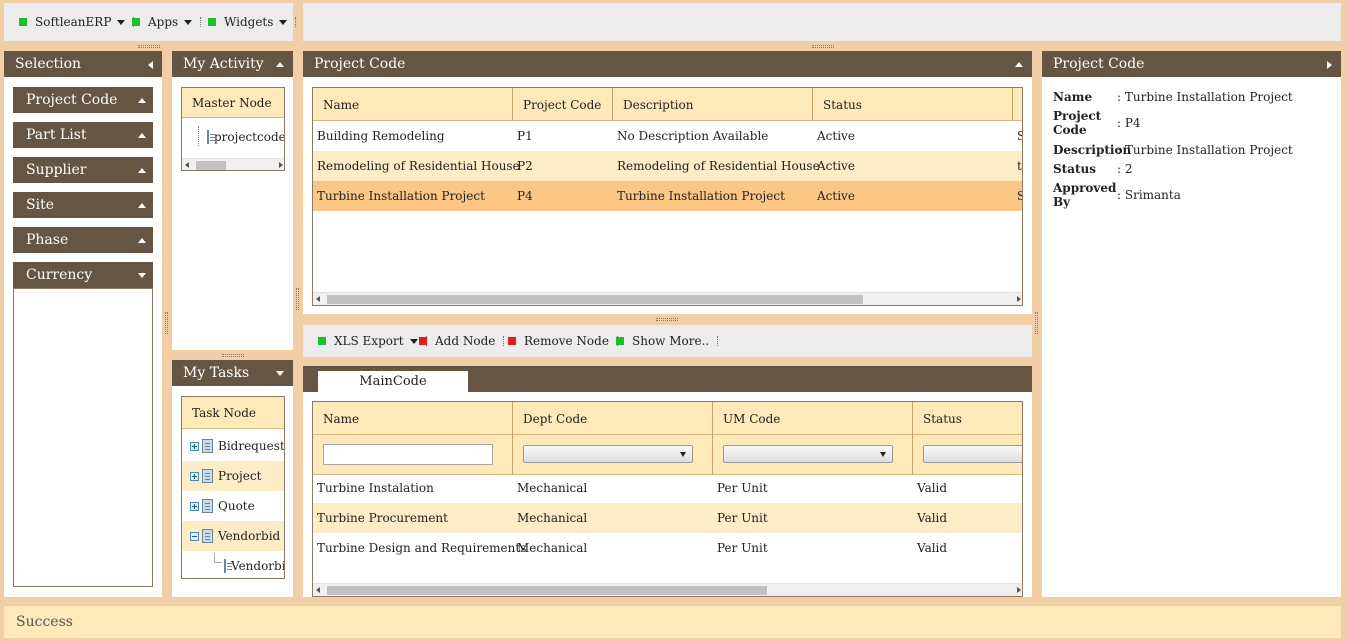 The image size is (1347, 641). Describe the element at coordinates (252, 22) in the screenshot. I see `menu-widgets: Widgets` at that location.